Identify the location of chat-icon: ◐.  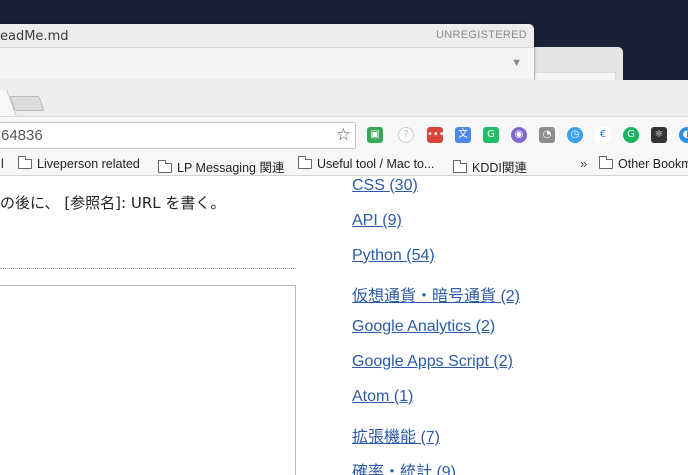
(683, 135).